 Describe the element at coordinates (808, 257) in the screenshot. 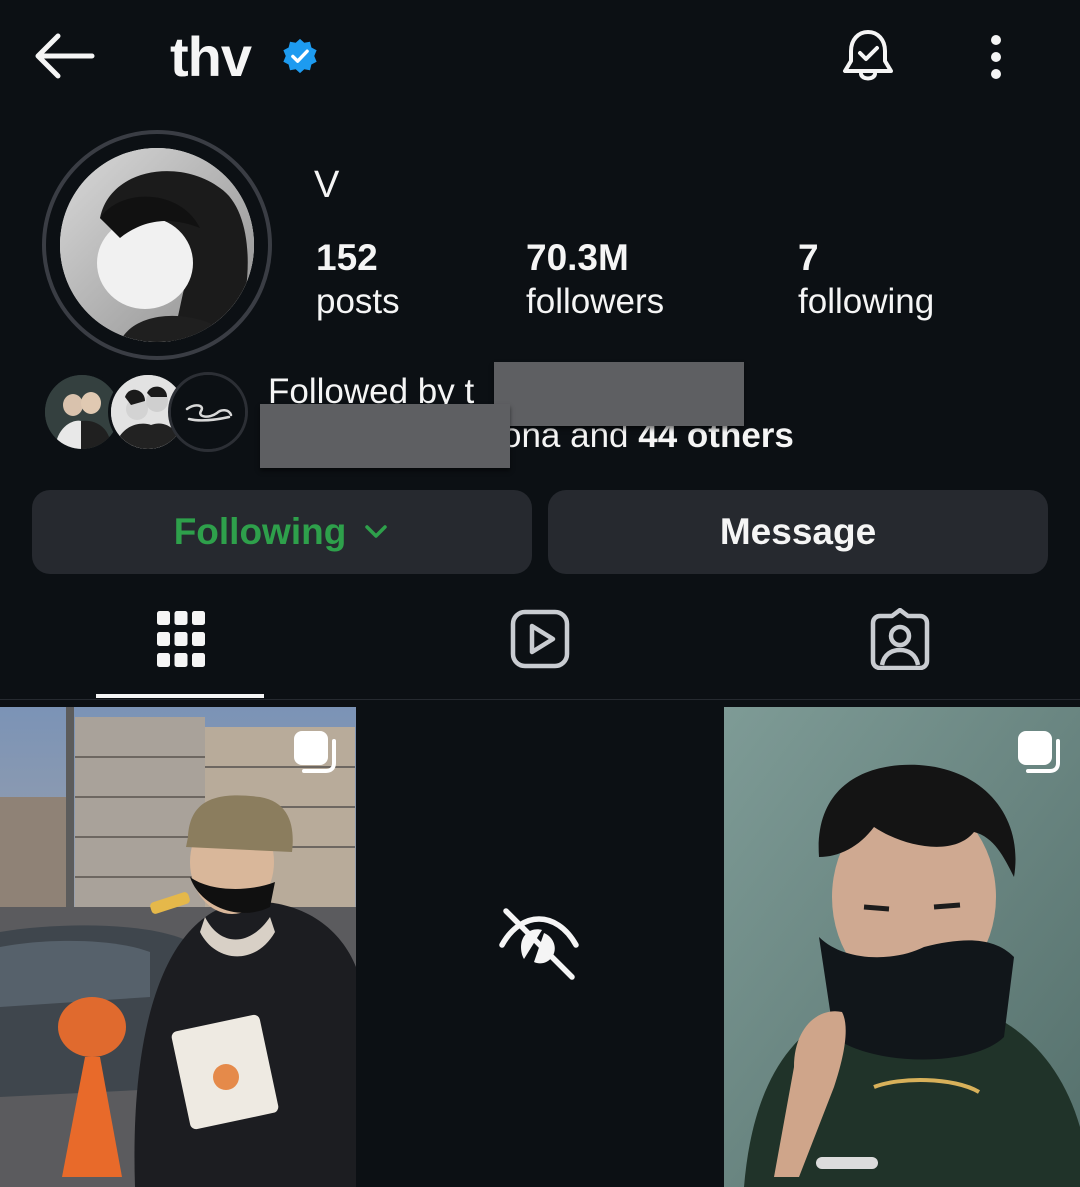

I see `following-count: 7` at that location.